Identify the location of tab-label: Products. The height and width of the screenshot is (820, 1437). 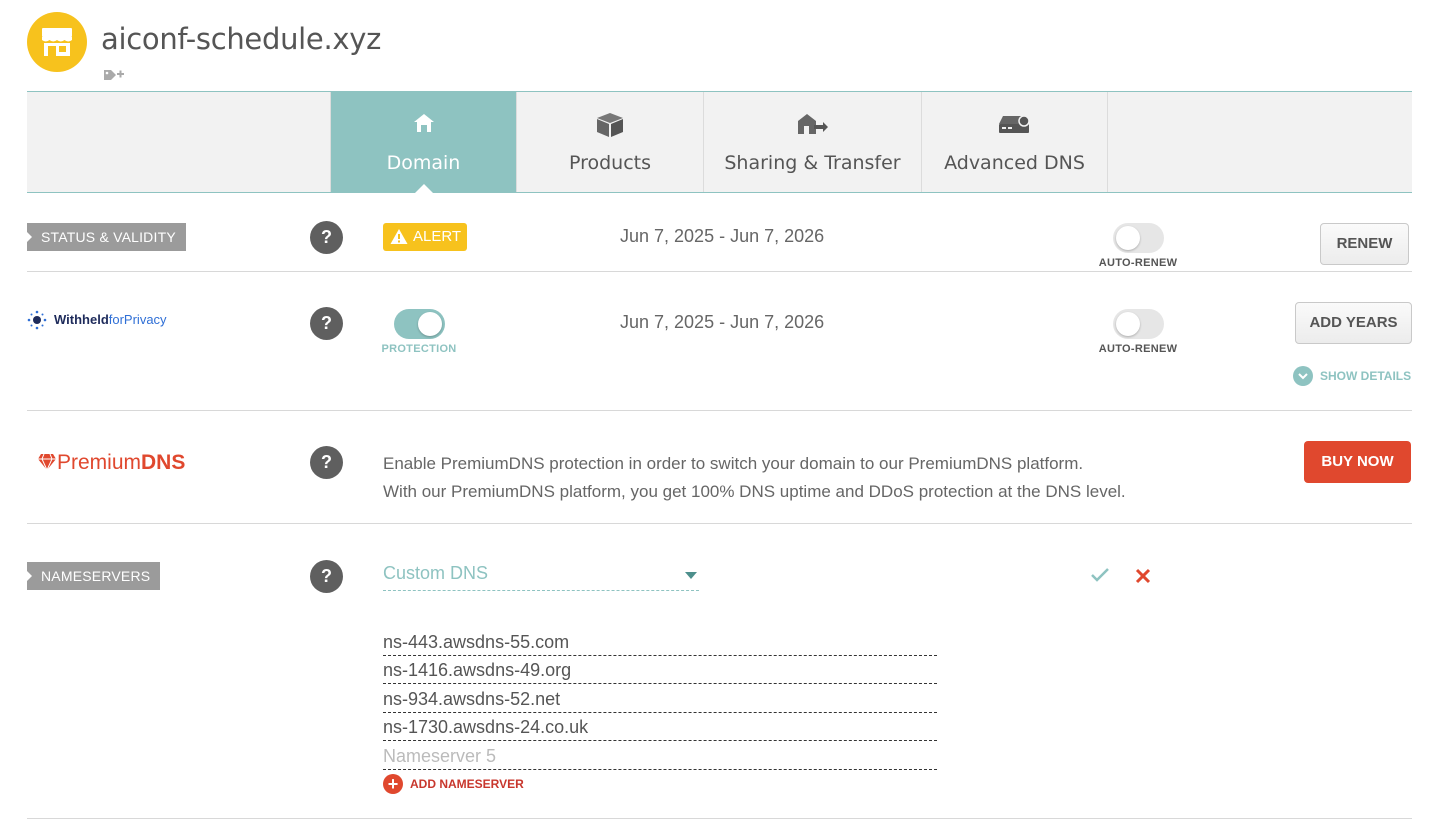
(610, 163).